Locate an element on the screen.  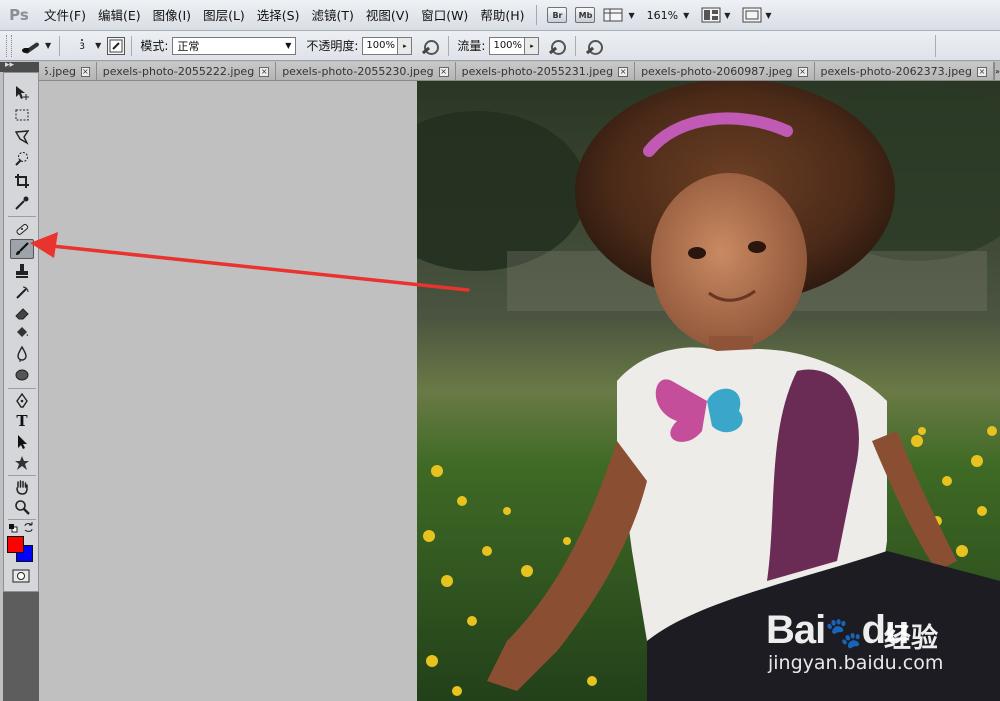
photoshop-logo: Ps is located at coordinates (19, 15).